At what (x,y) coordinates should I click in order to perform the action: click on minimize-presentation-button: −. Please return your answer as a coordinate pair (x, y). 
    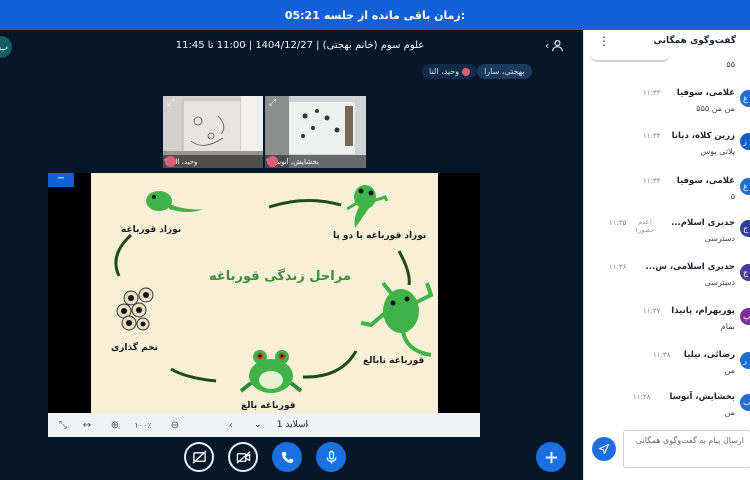
    Looking at the image, I should click on (61, 180).